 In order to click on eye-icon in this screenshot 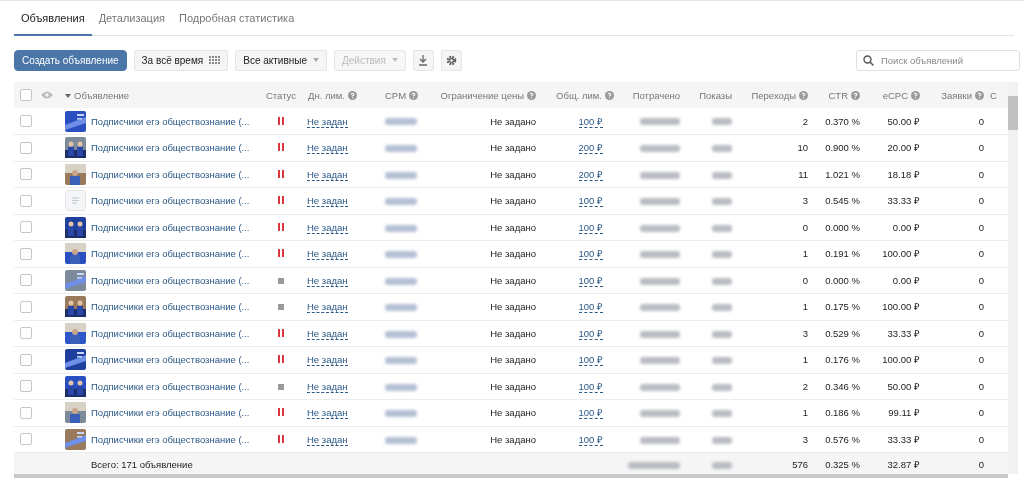, I will do `click(47, 94)`.